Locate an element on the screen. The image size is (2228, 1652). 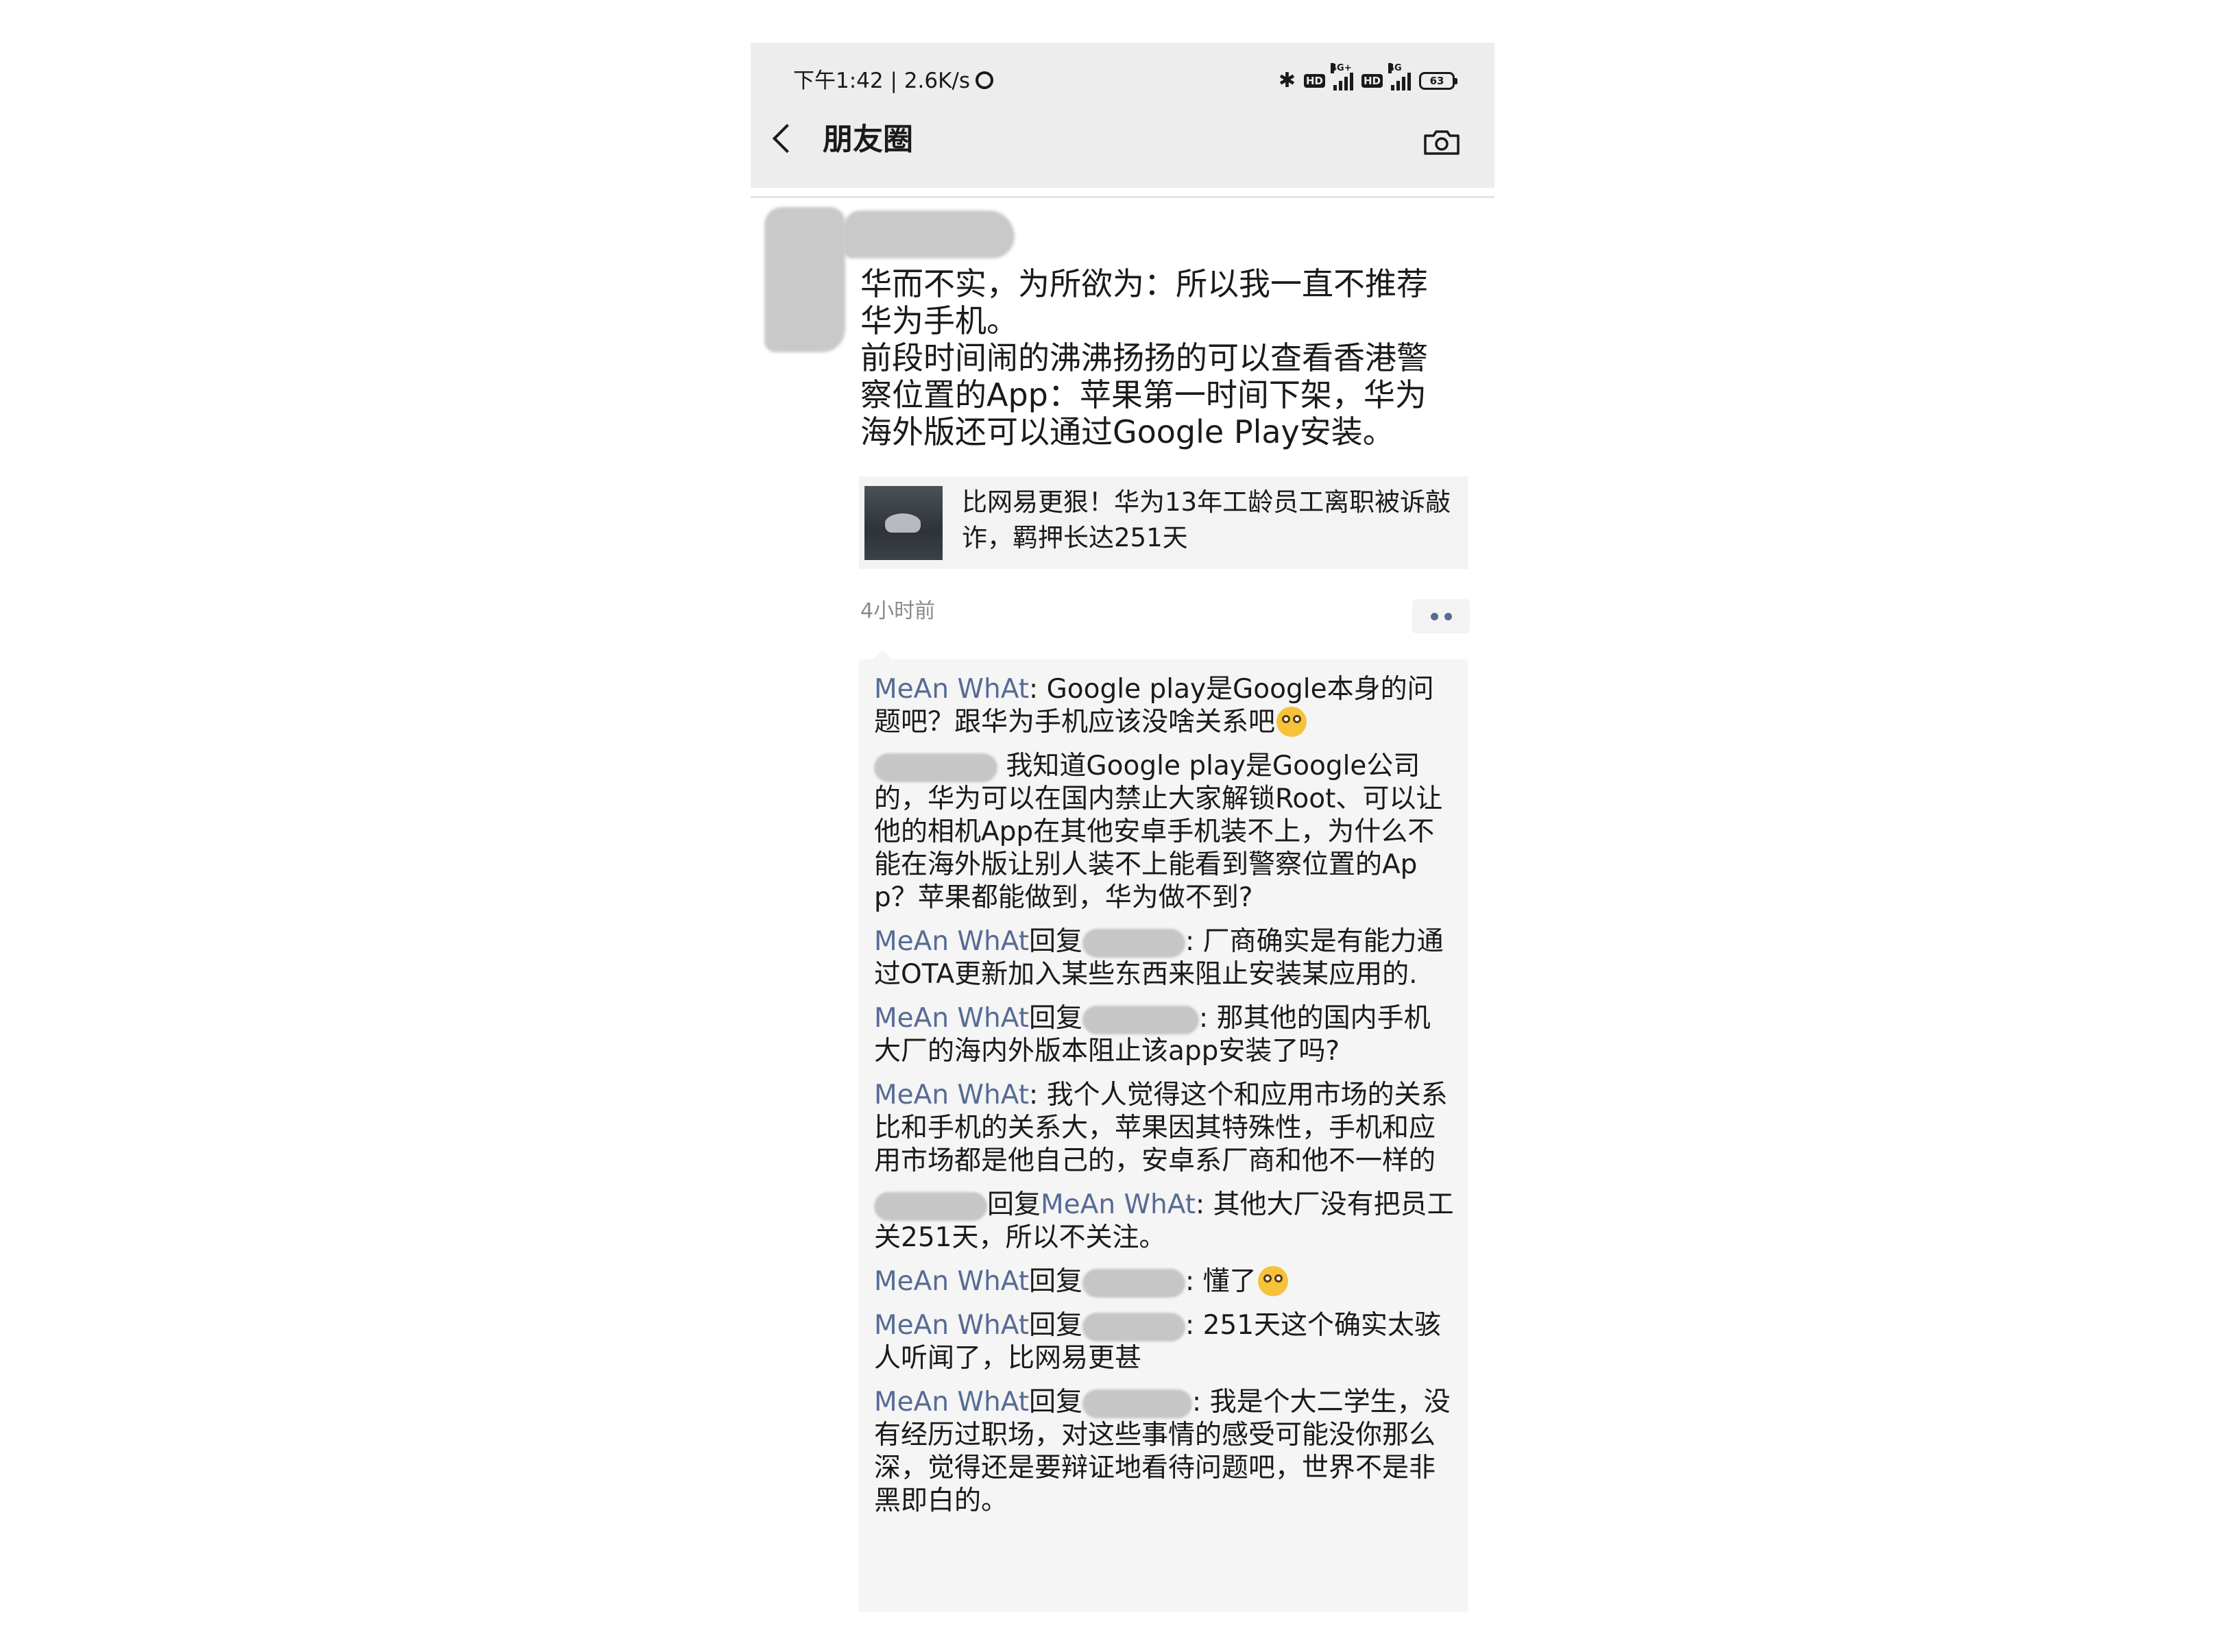
link-title: 比网易更狠！华为13年工龄员工离职被诉敲诈，羁押长达251天 is located at coordinates (1206, 519).